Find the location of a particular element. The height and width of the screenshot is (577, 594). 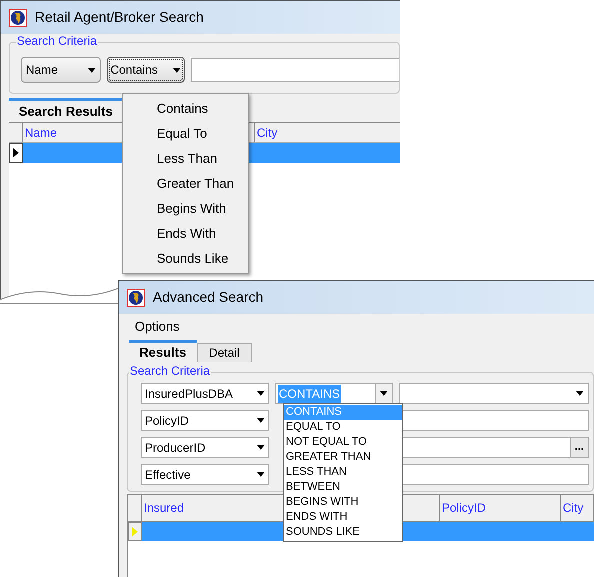

selected-operator: CONTAINS is located at coordinates (310, 393).